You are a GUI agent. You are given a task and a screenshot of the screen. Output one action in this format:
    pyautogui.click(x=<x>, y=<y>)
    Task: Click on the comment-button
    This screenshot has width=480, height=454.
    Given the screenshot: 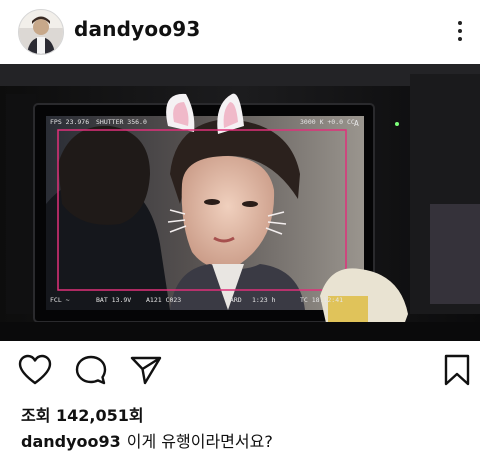 What is the action you would take?
    pyautogui.click(x=91, y=370)
    